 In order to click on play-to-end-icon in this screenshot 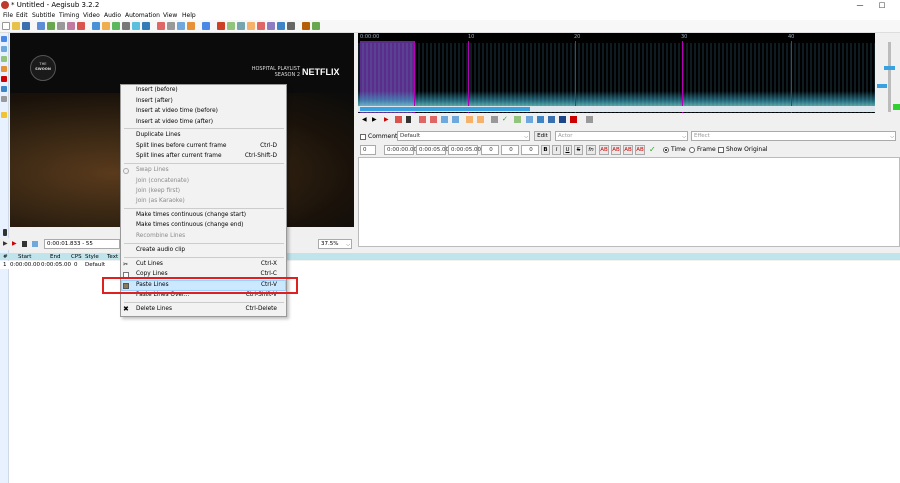, I will do `click(494, 119)`.